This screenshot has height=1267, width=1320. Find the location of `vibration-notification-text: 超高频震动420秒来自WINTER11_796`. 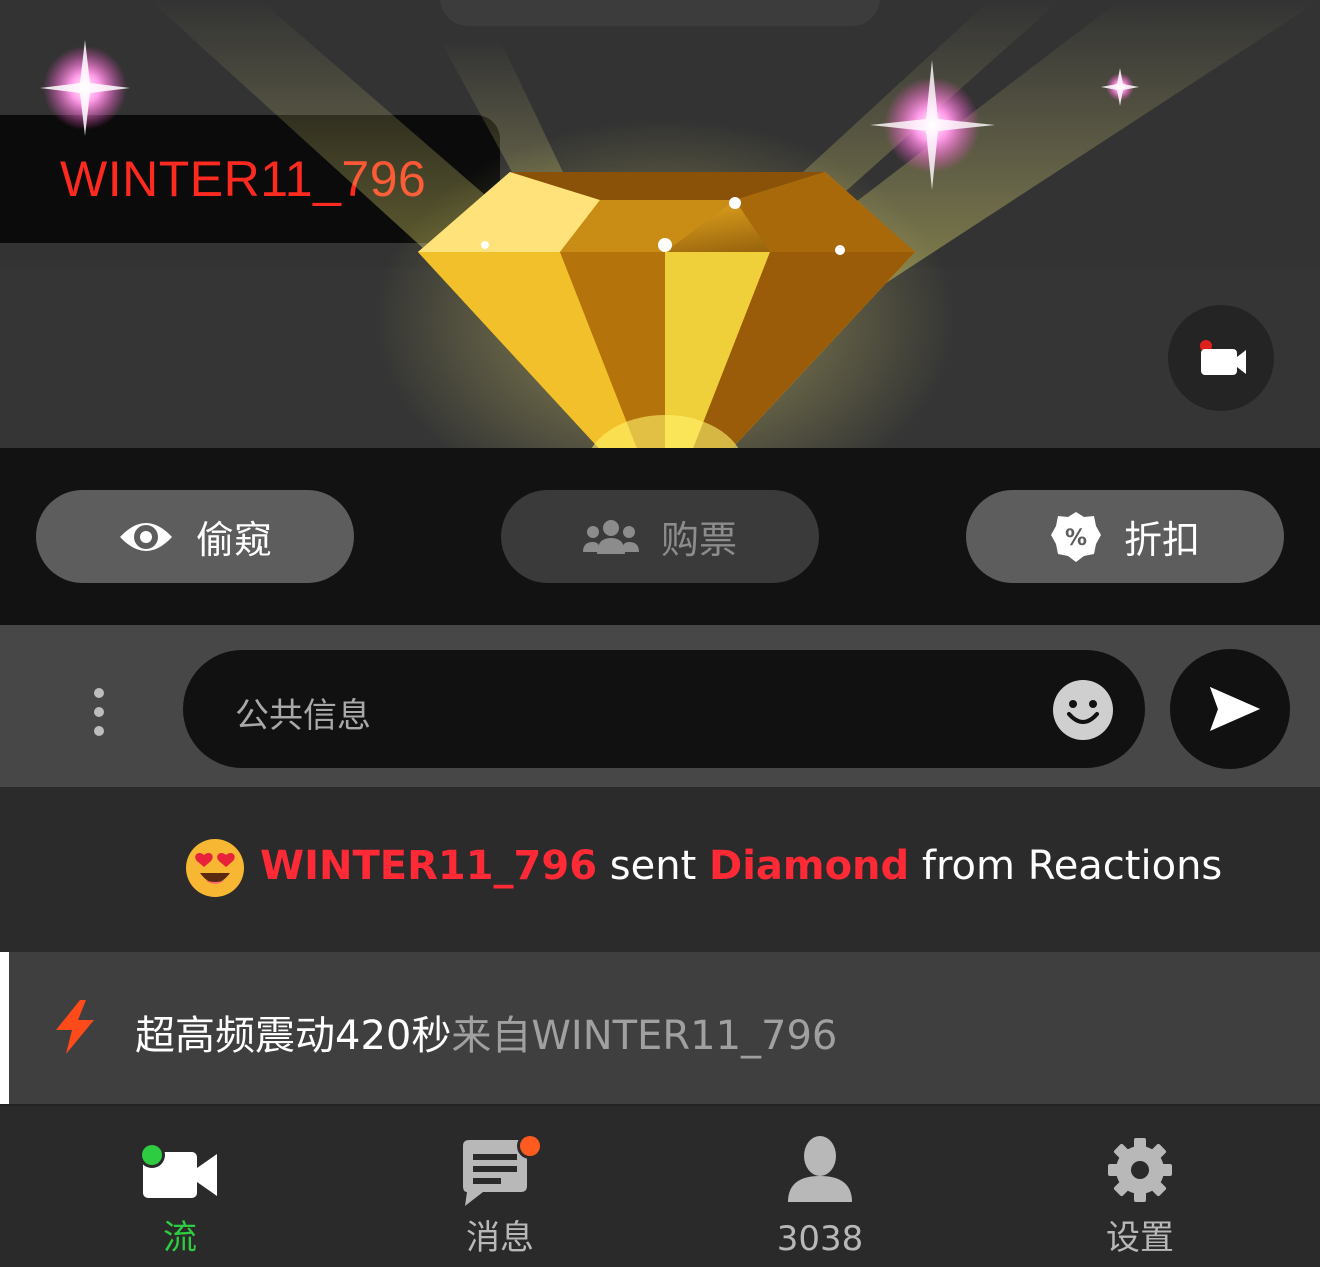

vibration-notification-text: 超高频震动420秒来自WINTER11_796 is located at coordinates (486, 1032).